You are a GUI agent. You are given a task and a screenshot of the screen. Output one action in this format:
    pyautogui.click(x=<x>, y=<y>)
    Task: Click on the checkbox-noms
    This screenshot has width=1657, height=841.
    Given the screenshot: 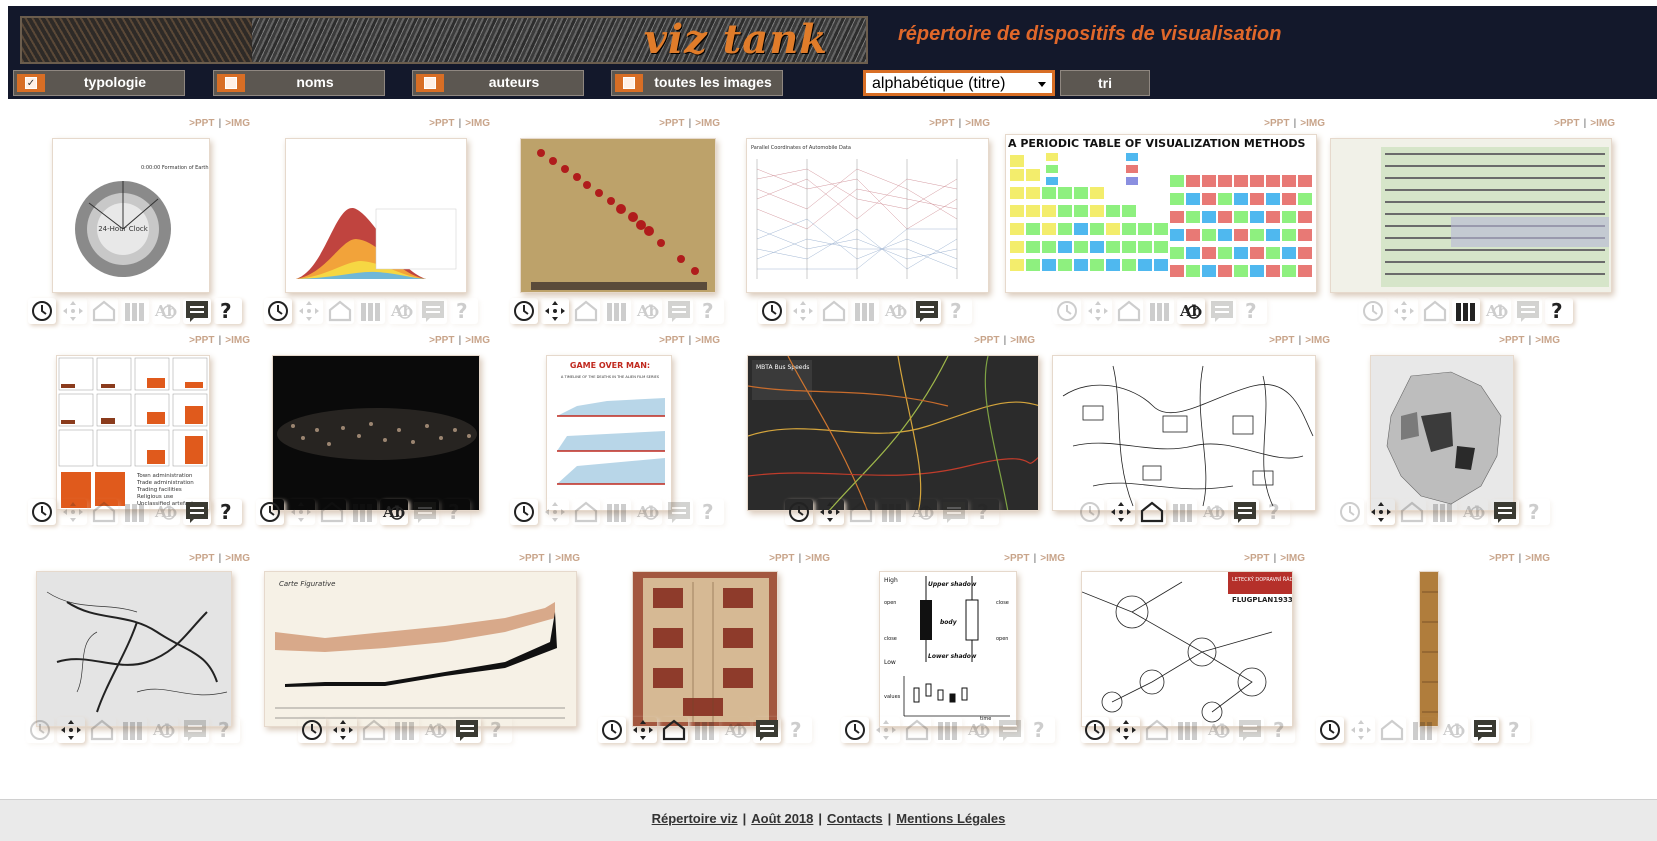 What is the action you would take?
    pyautogui.click(x=231, y=83)
    